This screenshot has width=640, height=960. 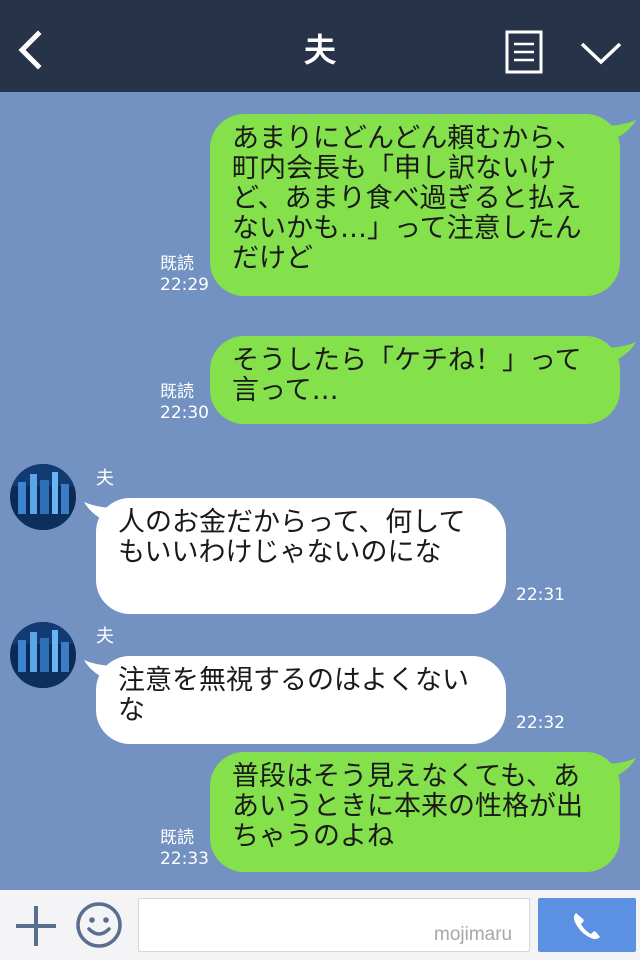 I want to click on chat-title: 夫, so click(x=319, y=50).